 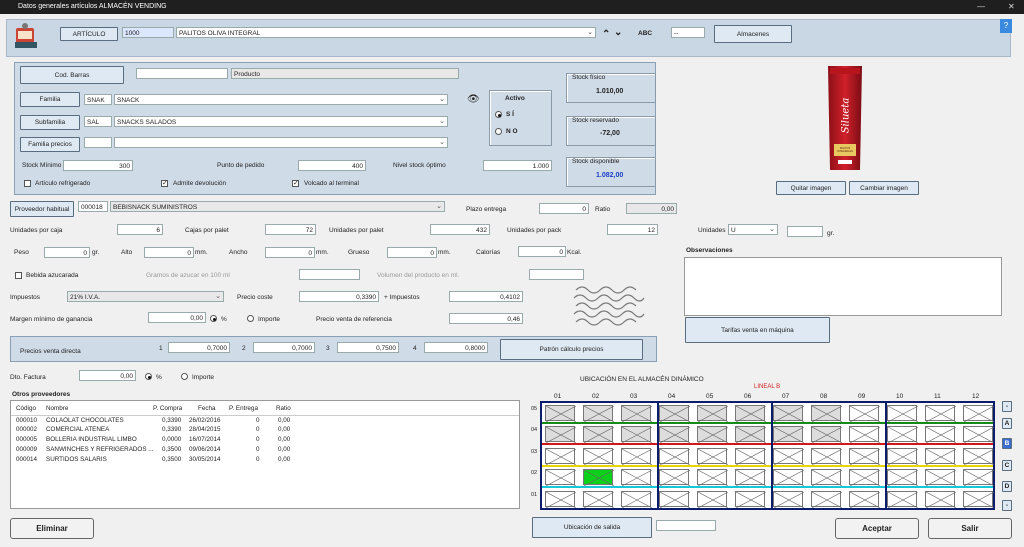 What do you see at coordinates (592, 527) in the screenshot?
I see `ubicacion-salida-button: Ubicación de salida` at bounding box center [592, 527].